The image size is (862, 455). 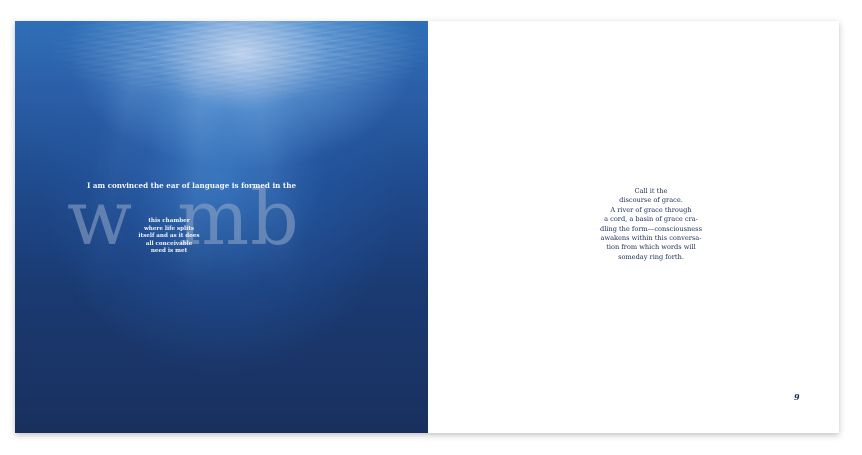 What do you see at coordinates (651, 247) in the screenshot?
I see `poem-line: tion from which words will` at bounding box center [651, 247].